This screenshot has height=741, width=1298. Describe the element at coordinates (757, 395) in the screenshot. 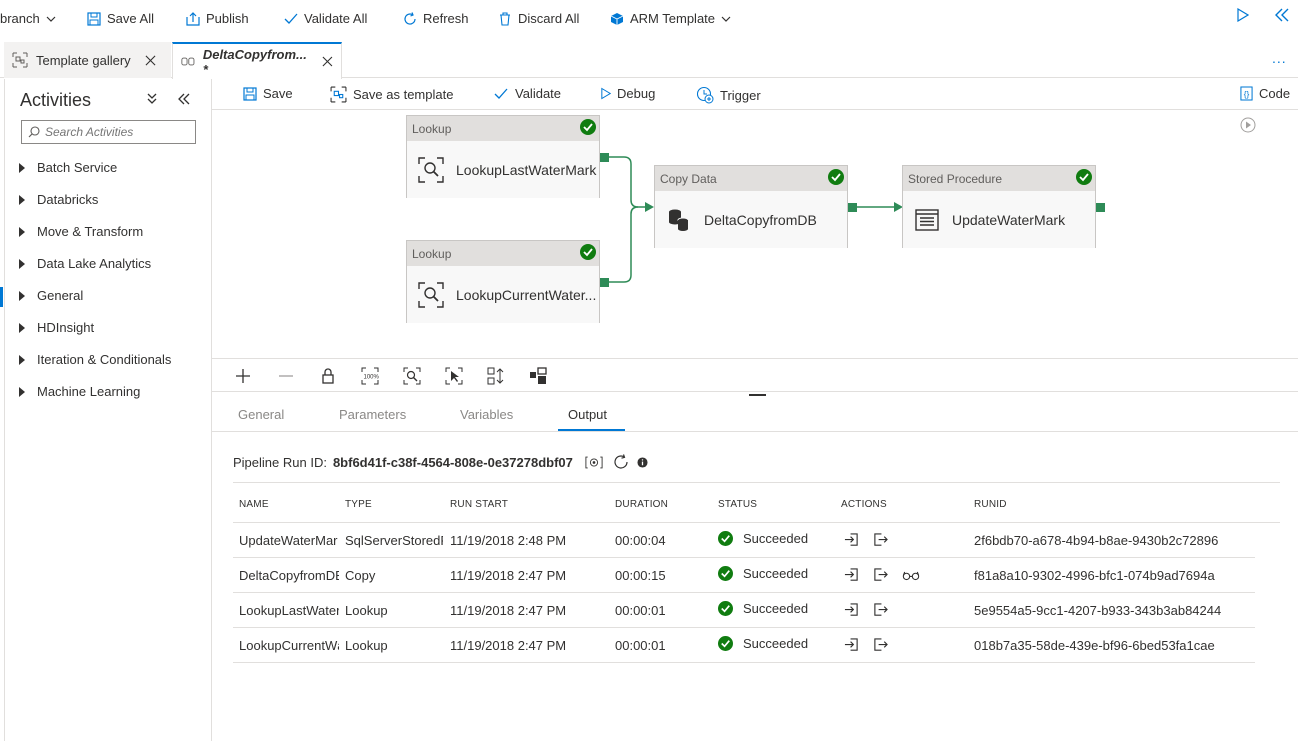

I see `resize-handle` at that location.